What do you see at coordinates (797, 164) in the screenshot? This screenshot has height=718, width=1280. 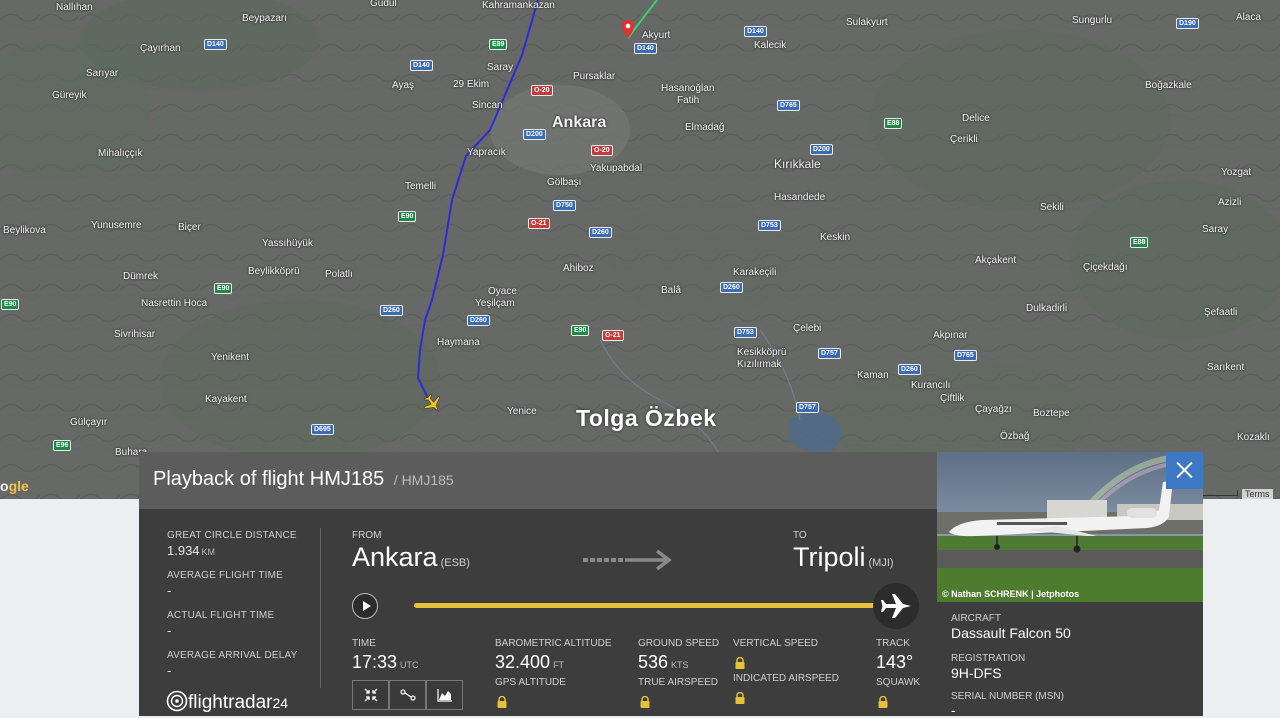 I see `place-label: Kırıkkale` at bounding box center [797, 164].